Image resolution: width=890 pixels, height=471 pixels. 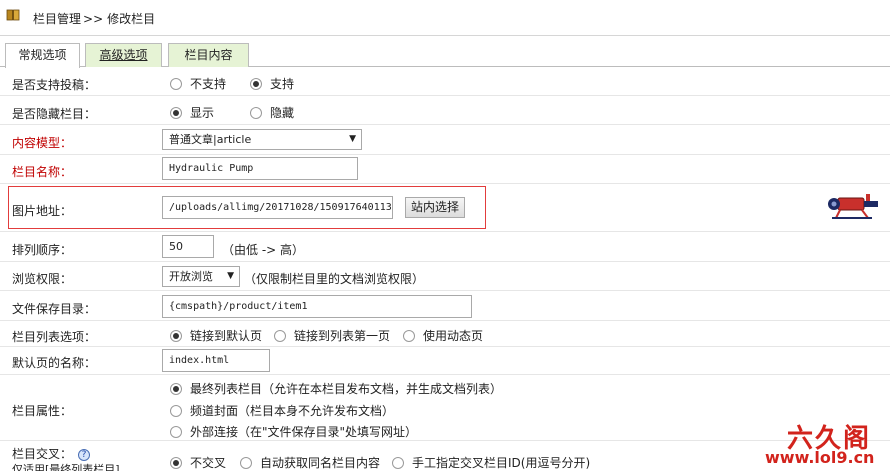 I want to click on sortrank-hint: （由低 -> 高）, so click(x=263, y=250).